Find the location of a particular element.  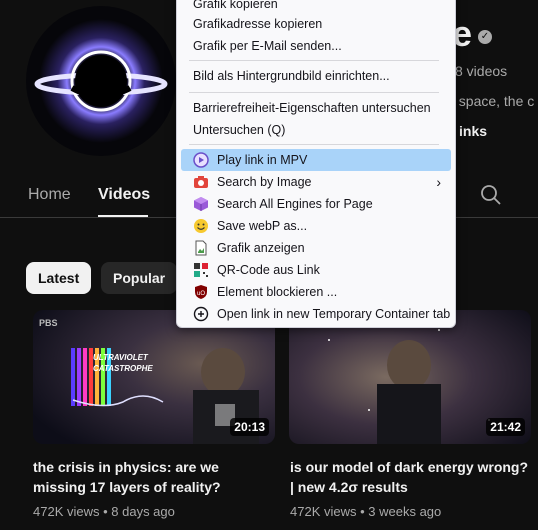

menu-item-copy-image-address: Grafikadresse kopieren is located at coordinates (316, 24).